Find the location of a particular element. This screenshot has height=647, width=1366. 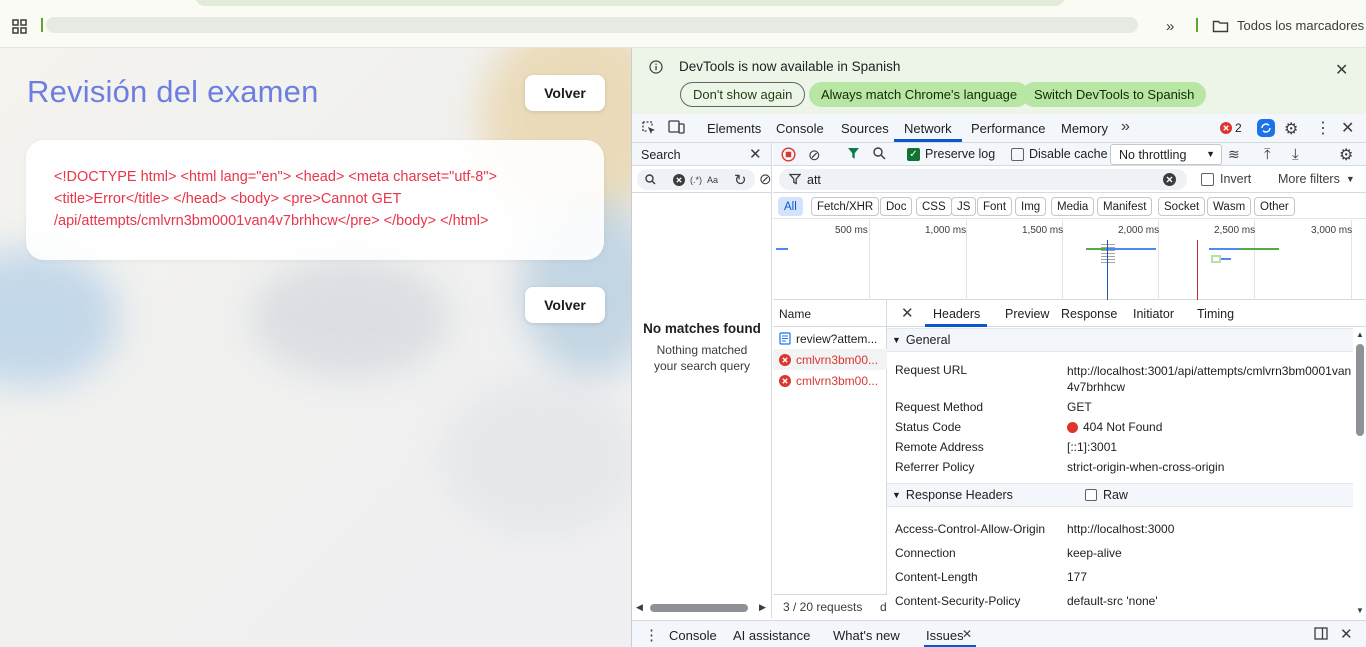

tab-memory: Memory is located at coordinates (1084, 128).